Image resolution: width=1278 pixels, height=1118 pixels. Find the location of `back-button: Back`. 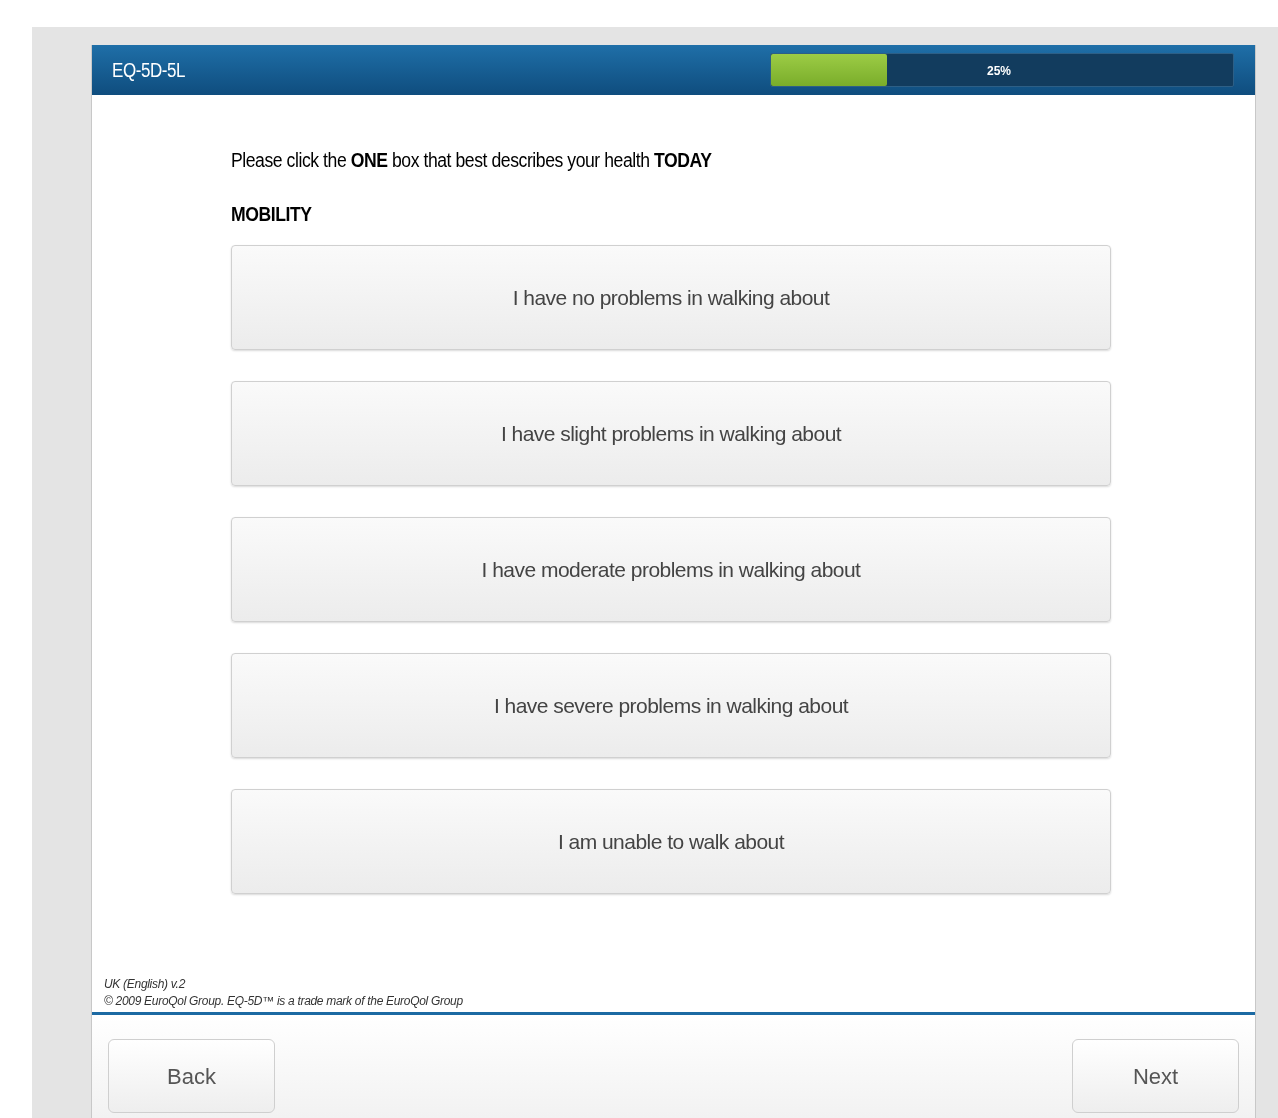

back-button: Back is located at coordinates (191, 1076).